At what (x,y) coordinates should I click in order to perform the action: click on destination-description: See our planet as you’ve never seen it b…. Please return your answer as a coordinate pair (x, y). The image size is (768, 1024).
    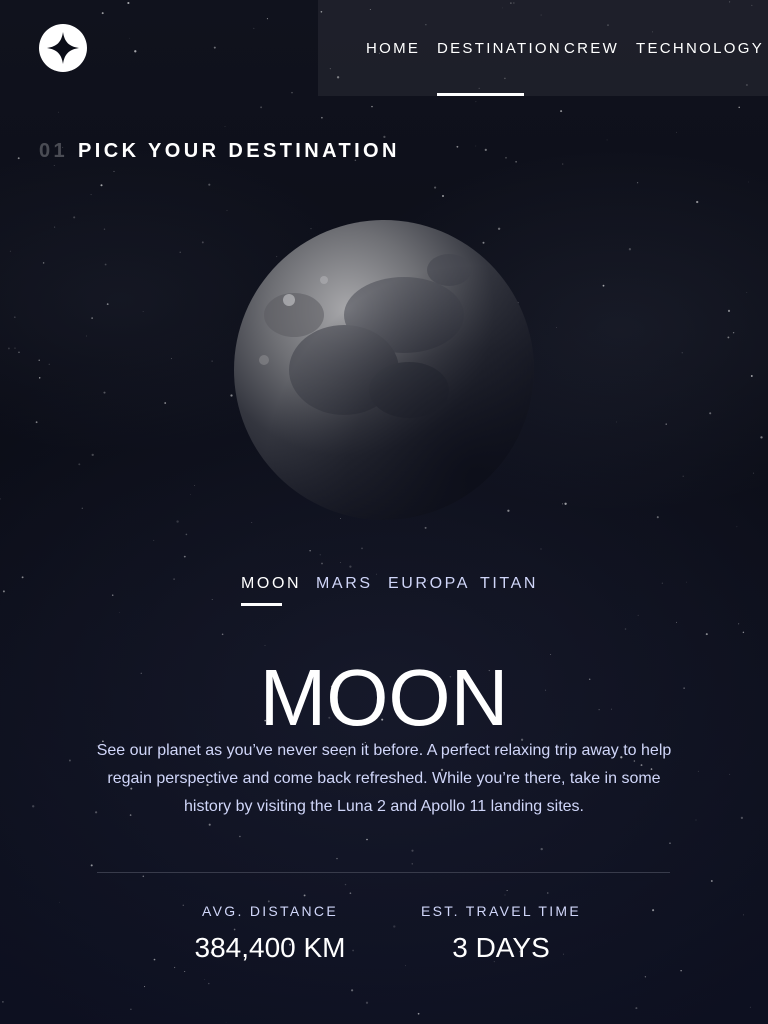
    Looking at the image, I should click on (384, 778).